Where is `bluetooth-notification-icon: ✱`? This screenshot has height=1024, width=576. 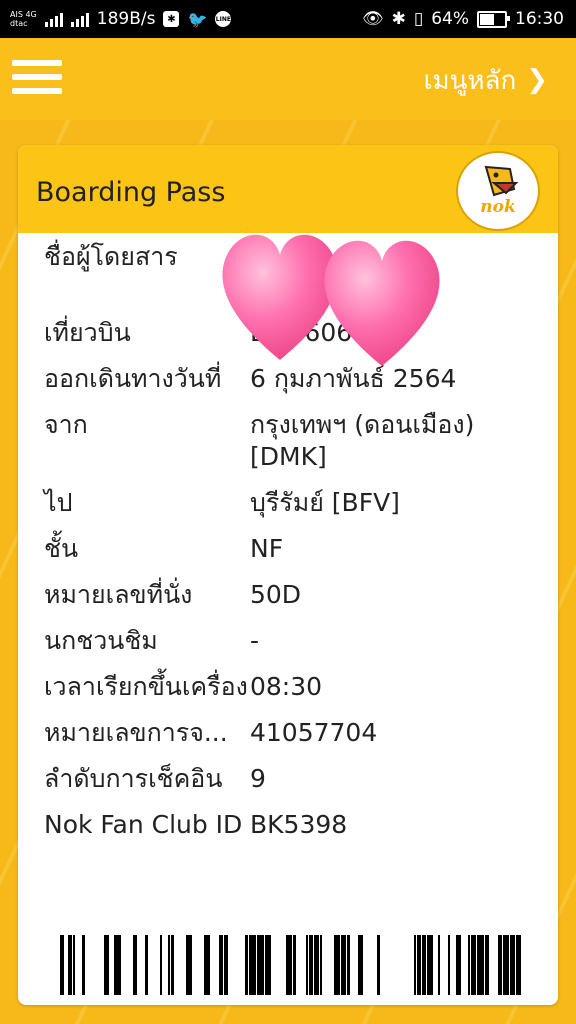
bluetooth-notification-icon: ✱ is located at coordinates (171, 19).